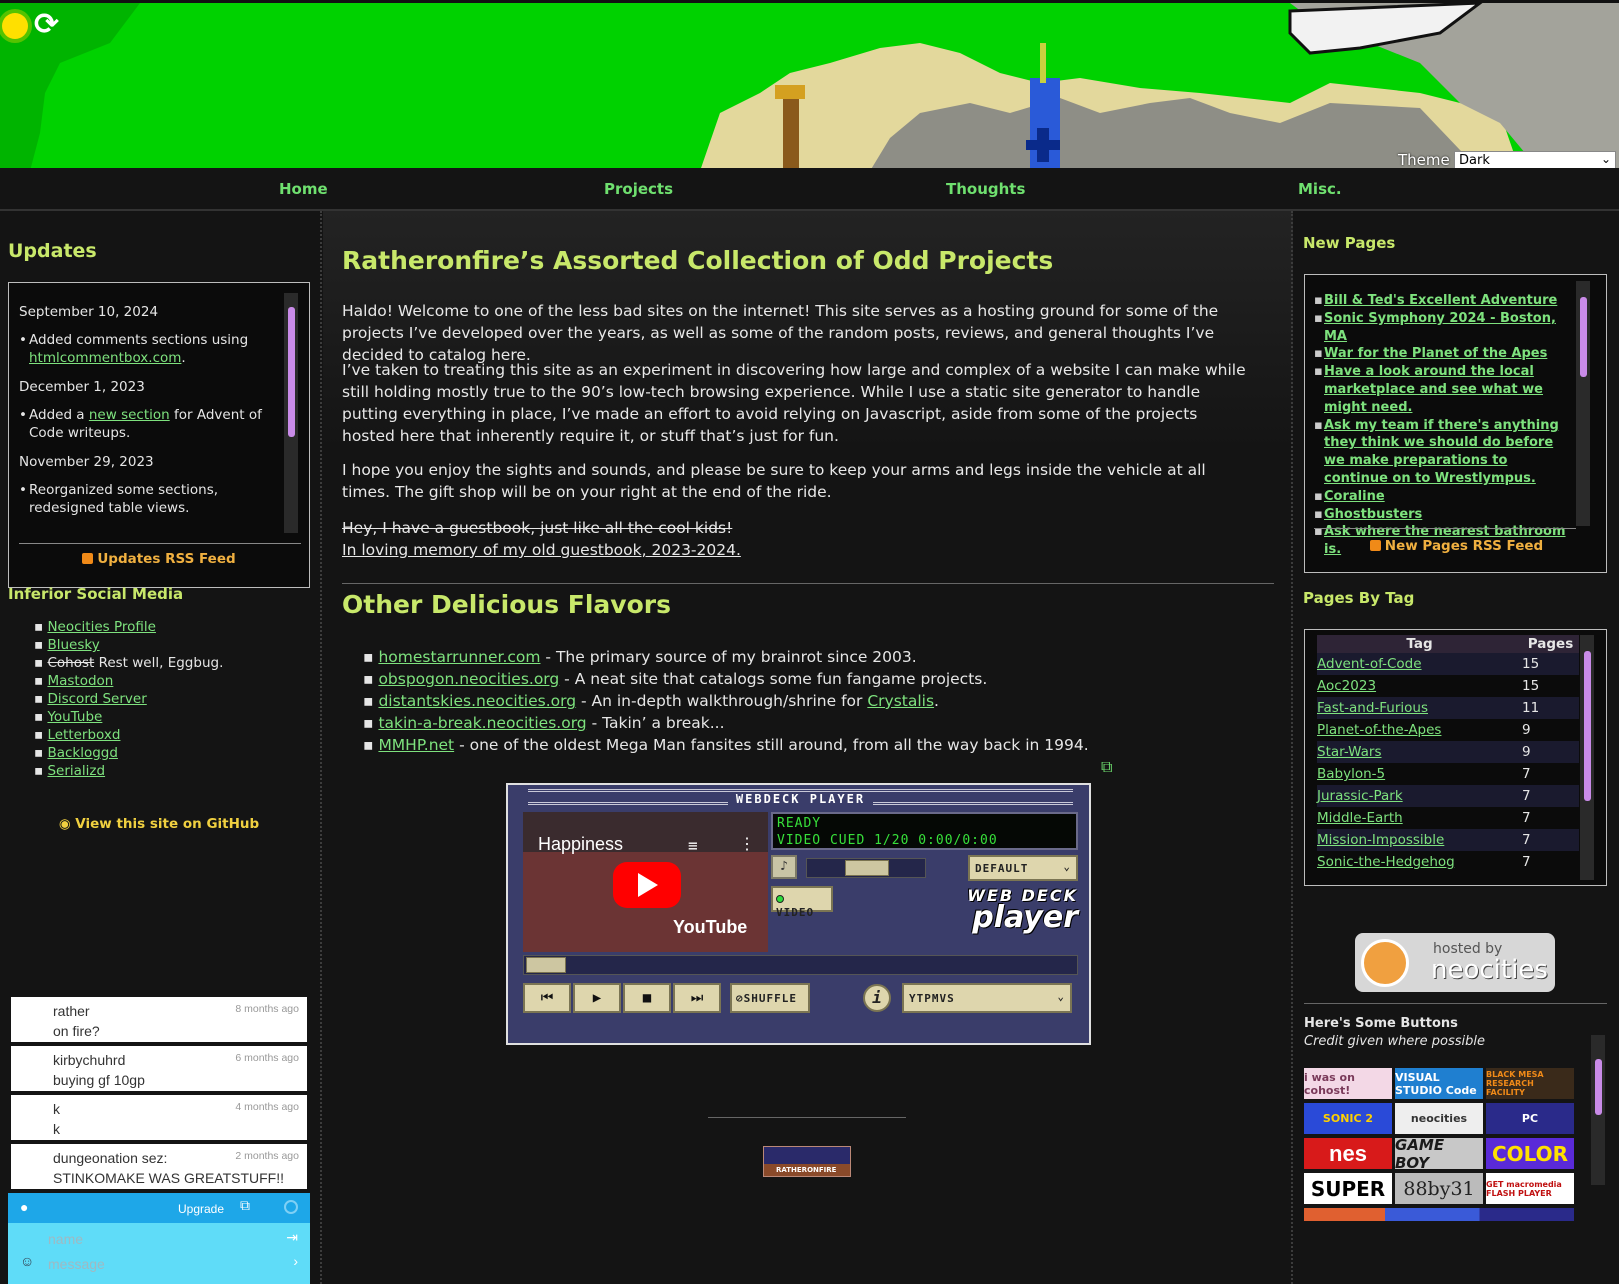 The image size is (1619, 1284). Describe the element at coordinates (1598, 1110) in the screenshot. I see `buttons-scrollbar` at that location.